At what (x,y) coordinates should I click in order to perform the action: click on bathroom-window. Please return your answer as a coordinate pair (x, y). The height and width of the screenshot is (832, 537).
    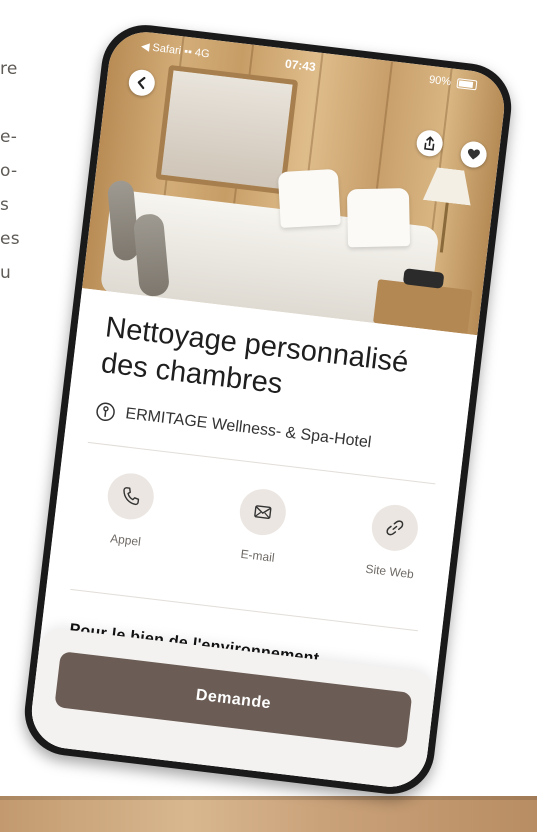
    Looking at the image, I should click on (227, 129).